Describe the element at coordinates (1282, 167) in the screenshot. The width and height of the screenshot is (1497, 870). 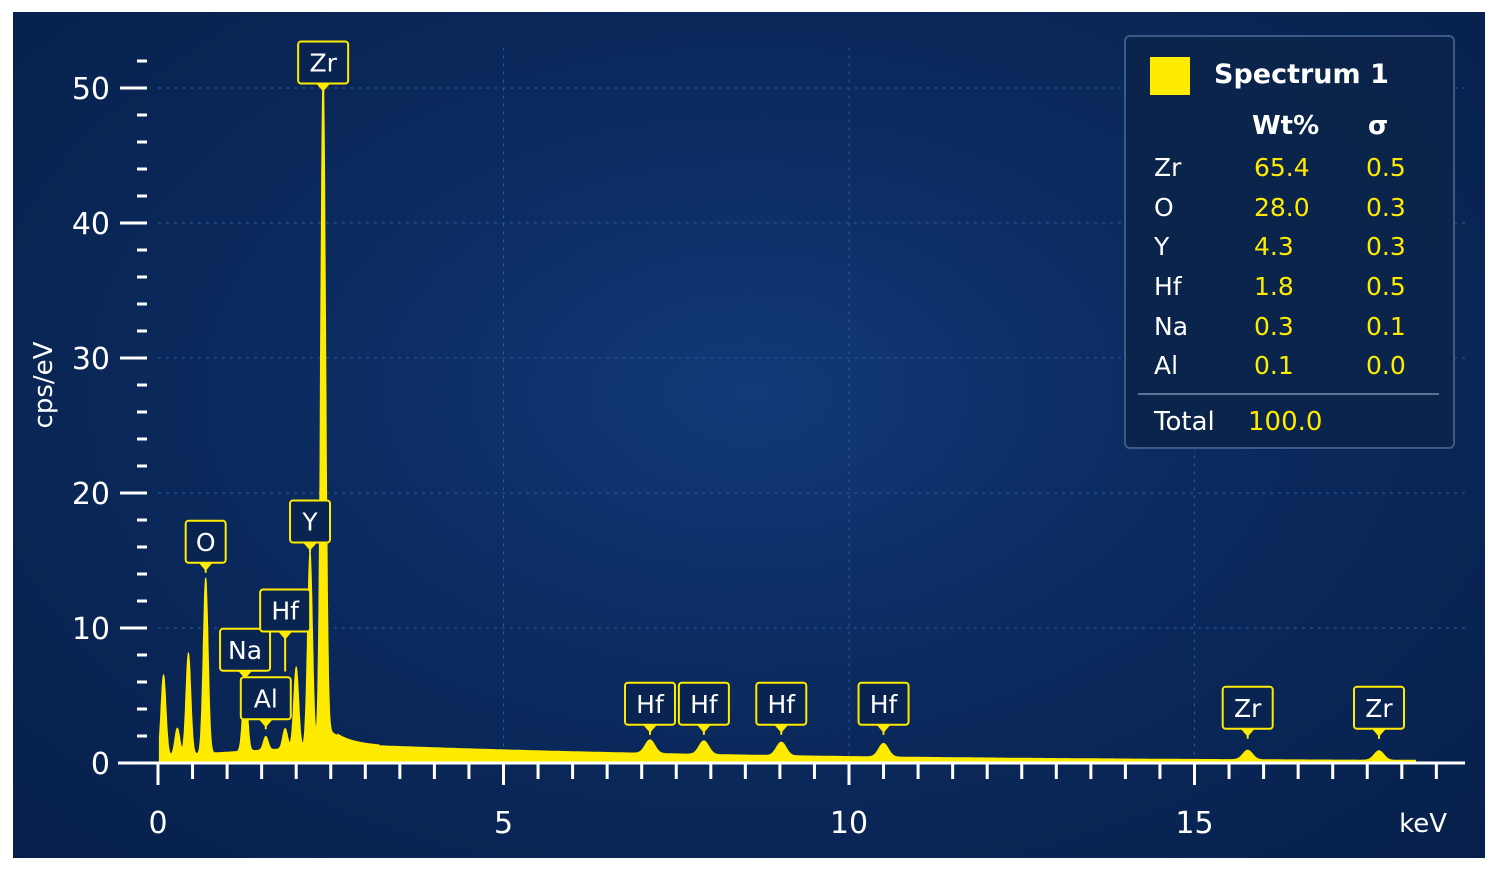
I see `legend-wt: 65.4` at that location.